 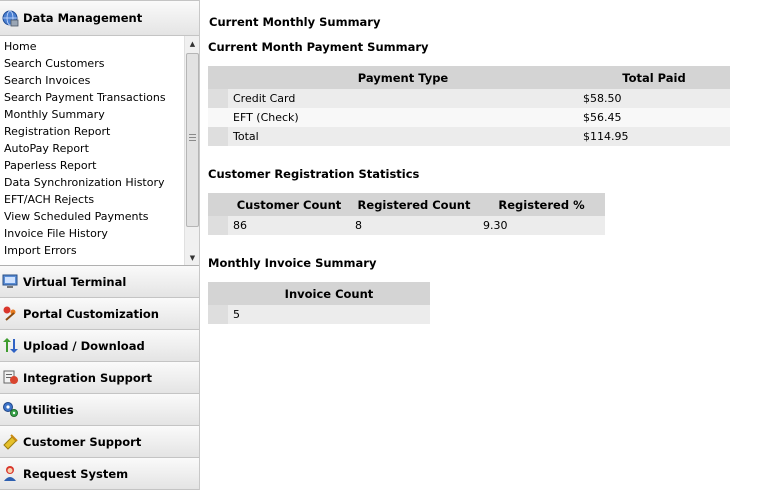 I want to click on cell-total-paid: $114.95, so click(x=654, y=136).